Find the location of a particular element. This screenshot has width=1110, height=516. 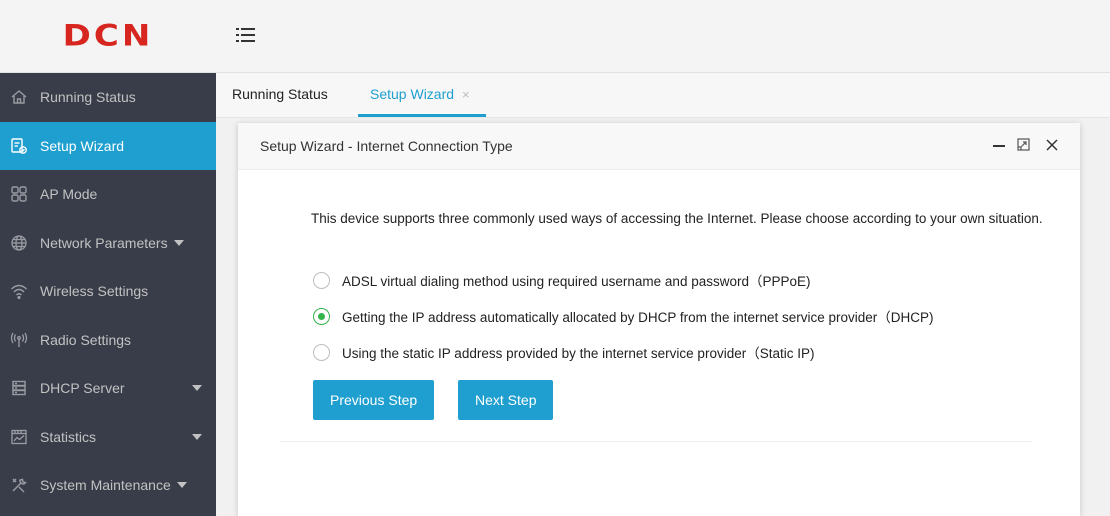

tab-setup-wizard: Setup Wizard × is located at coordinates (422, 95).